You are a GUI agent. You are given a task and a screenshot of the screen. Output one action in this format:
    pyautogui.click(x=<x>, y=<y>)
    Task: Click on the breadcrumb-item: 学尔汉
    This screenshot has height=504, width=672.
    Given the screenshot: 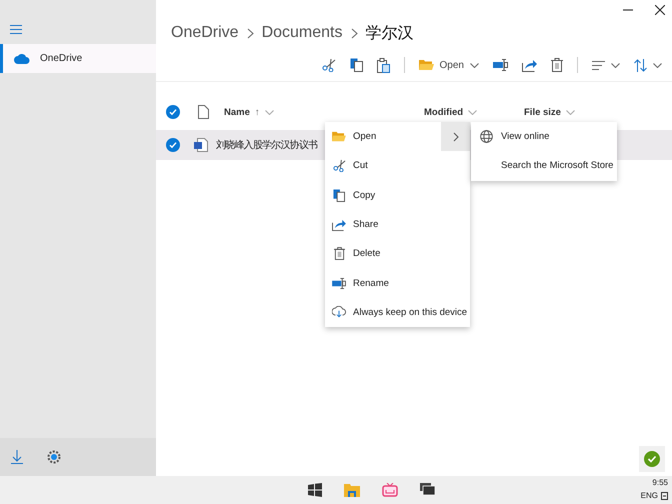 What is the action you would take?
    pyautogui.click(x=390, y=33)
    